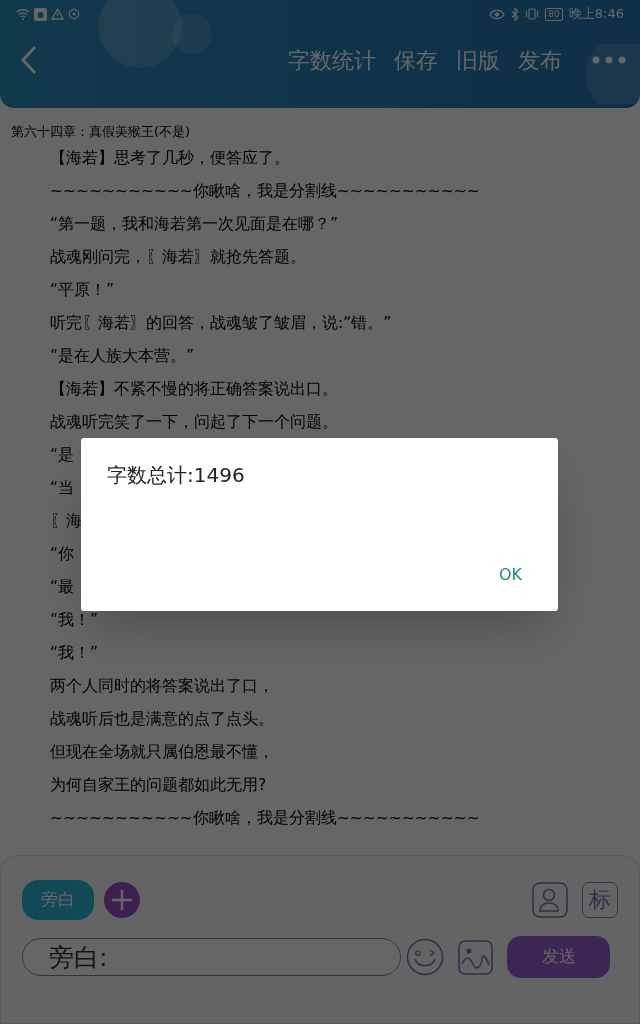 The image size is (640, 1024). What do you see at coordinates (62, 488) in the screenshot?
I see `story-line: “当` at bounding box center [62, 488].